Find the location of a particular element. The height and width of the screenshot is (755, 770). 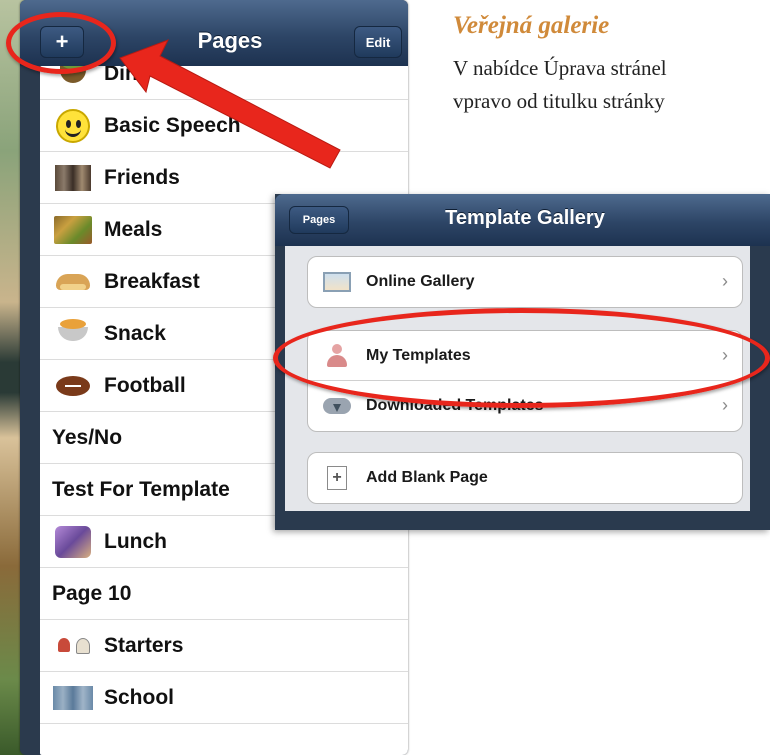

row-label: Add Blank Page is located at coordinates (427, 477).